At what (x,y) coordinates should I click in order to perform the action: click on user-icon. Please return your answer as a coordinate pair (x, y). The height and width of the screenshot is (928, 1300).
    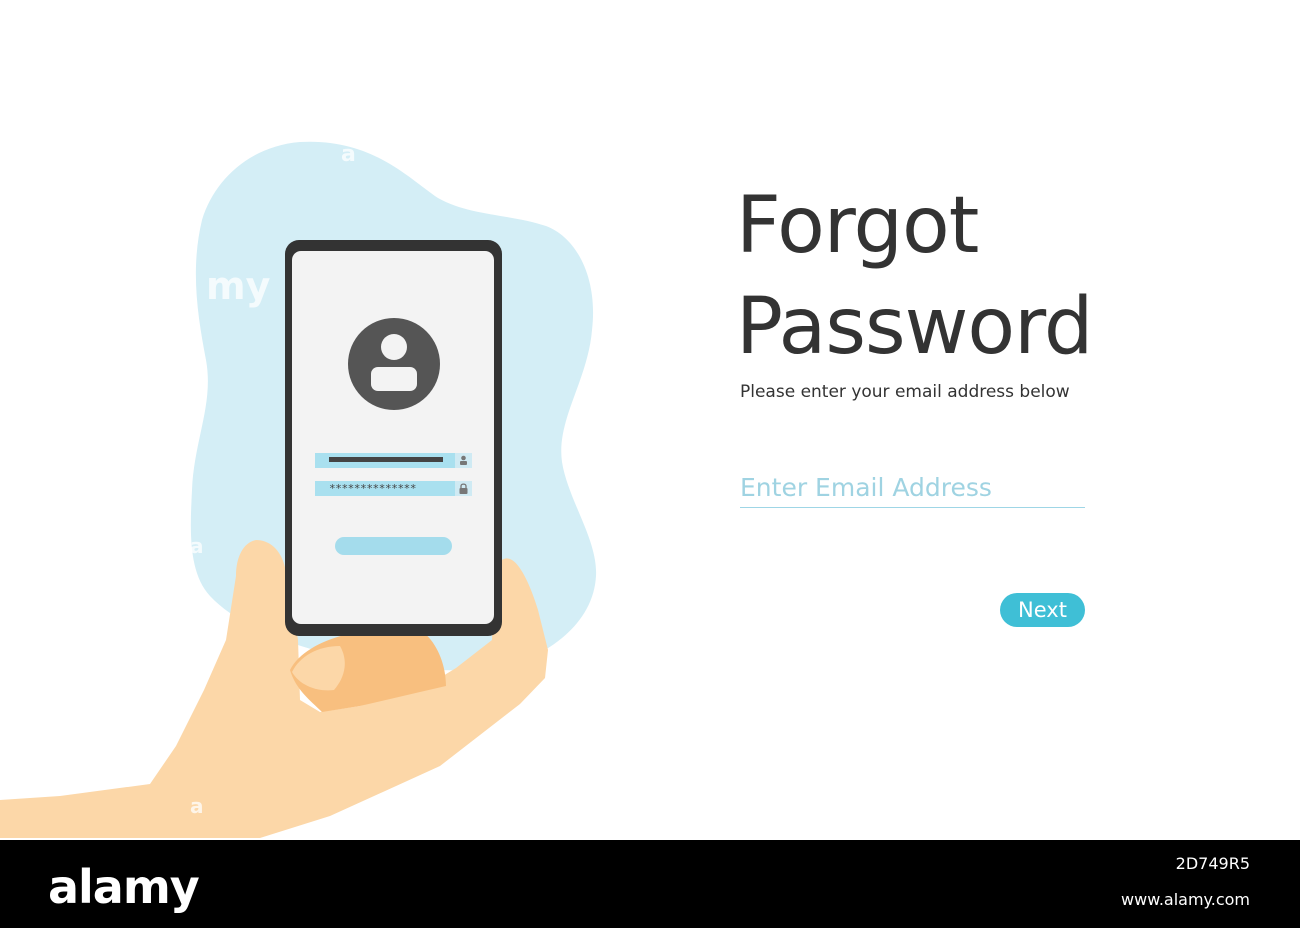
    Looking at the image, I should click on (463, 458).